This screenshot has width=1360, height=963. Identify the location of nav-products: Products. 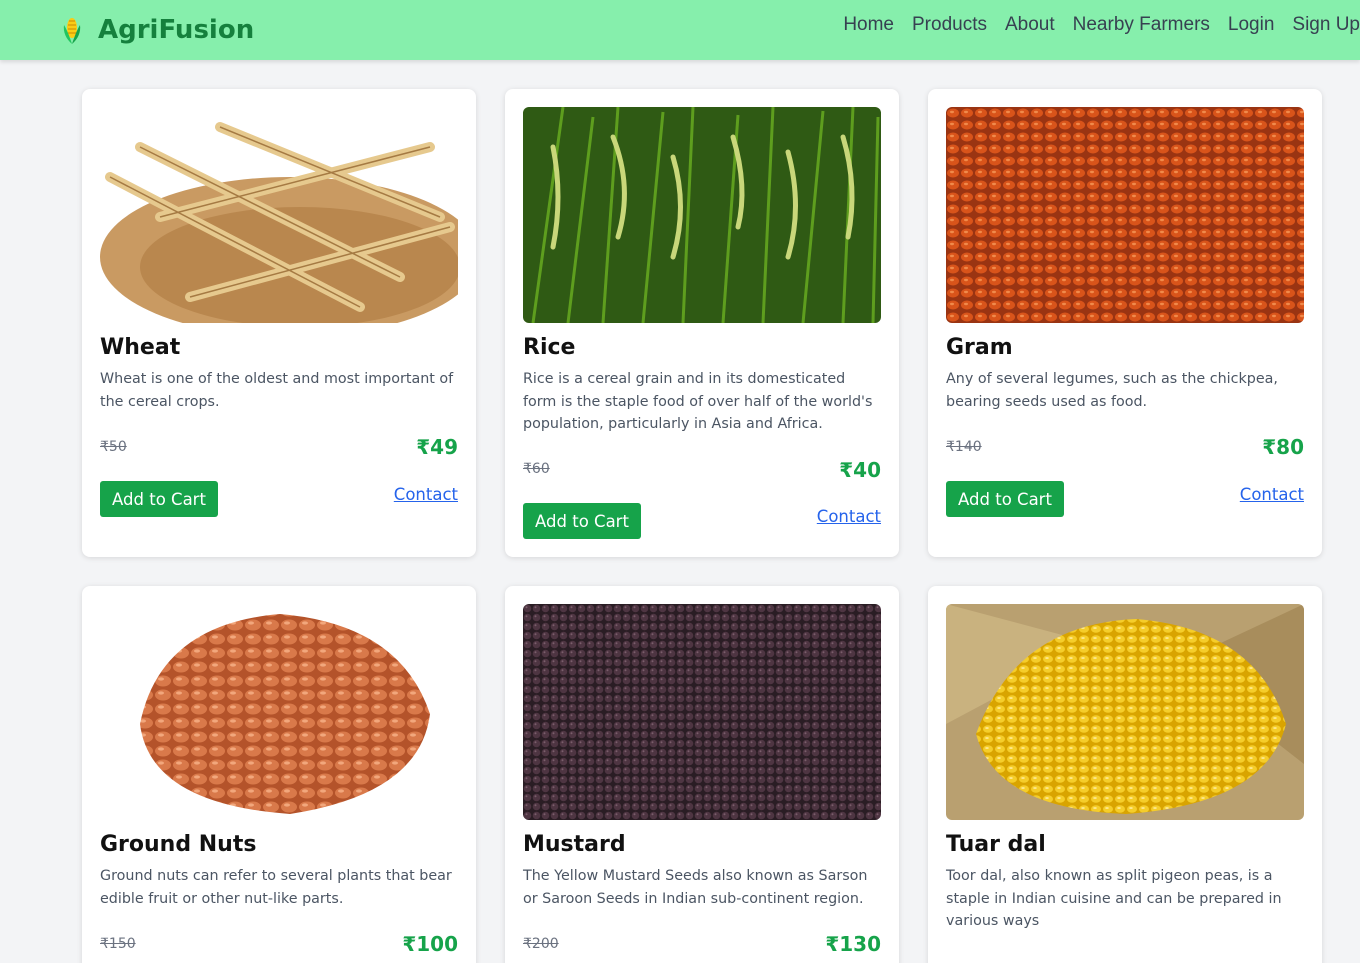
(949, 25).